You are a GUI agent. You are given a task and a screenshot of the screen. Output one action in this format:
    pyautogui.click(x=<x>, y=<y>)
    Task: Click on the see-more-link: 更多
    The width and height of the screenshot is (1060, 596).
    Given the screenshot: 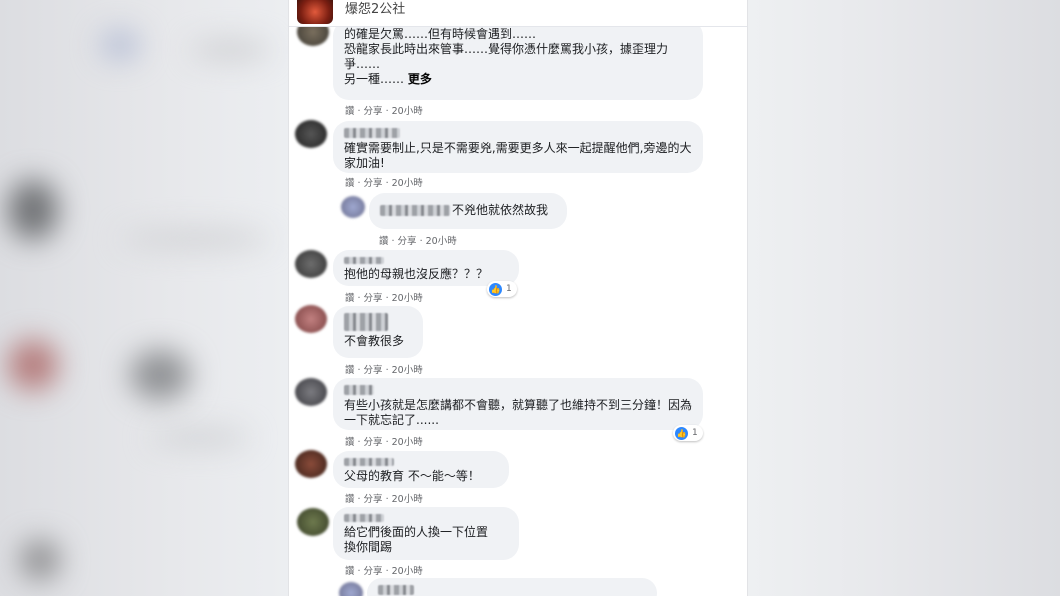 What is the action you would take?
    pyautogui.click(x=420, y=79)
    